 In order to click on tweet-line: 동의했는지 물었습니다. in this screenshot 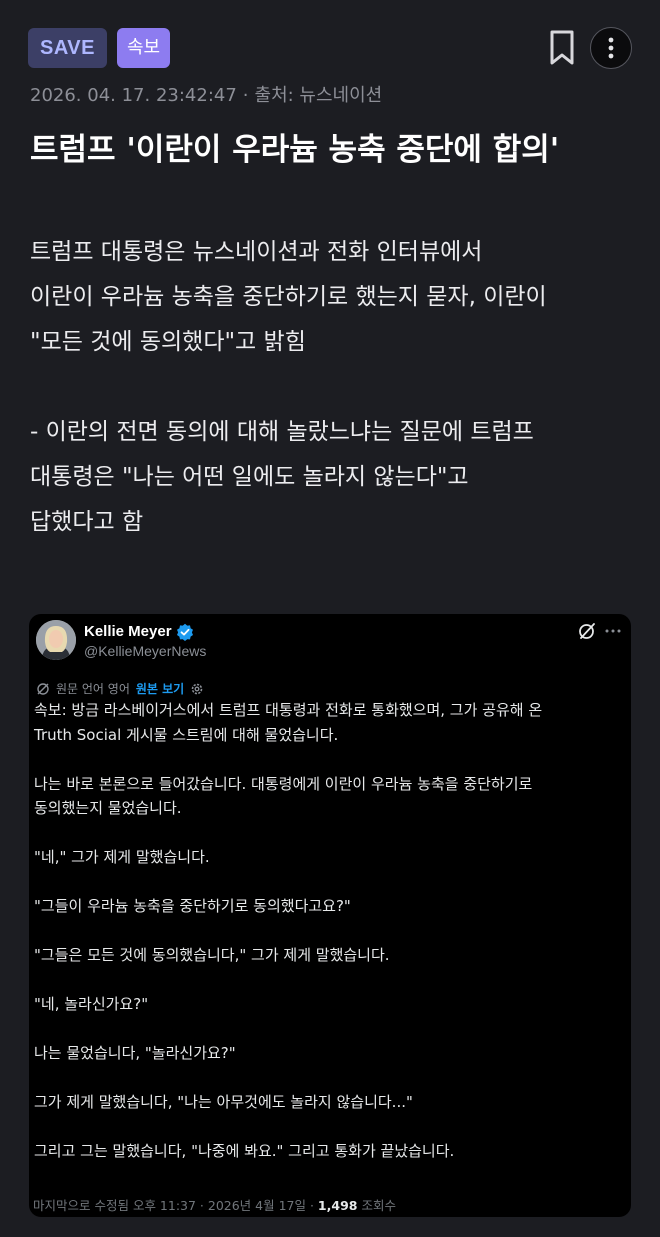, I will do `click(108, 808)`.